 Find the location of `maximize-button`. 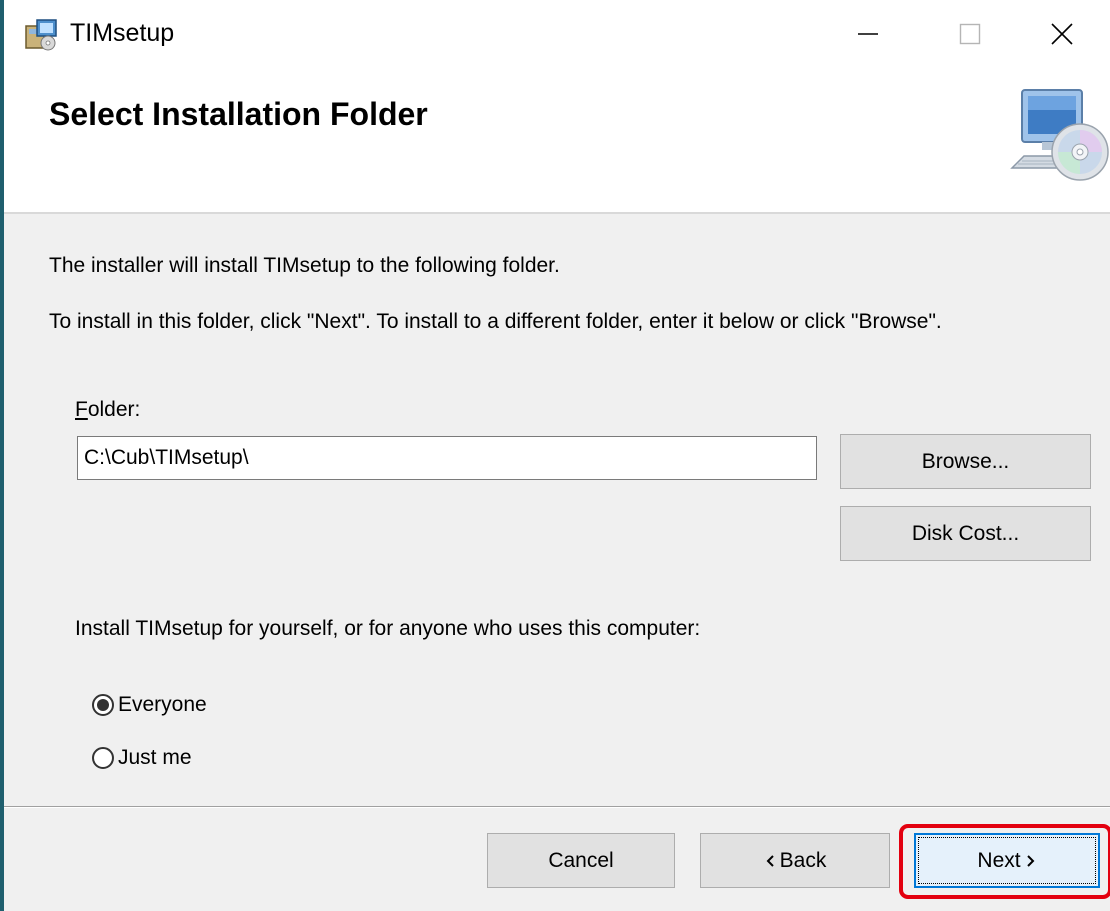

maximize-button is located at coordinates (970, 34).